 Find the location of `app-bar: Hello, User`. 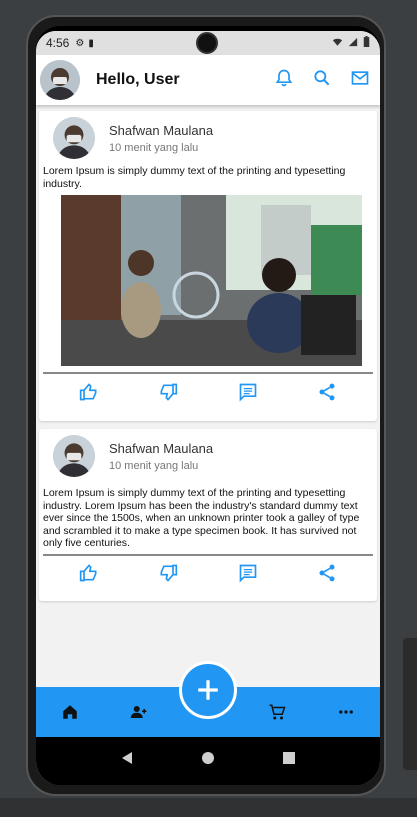

app-bar: Hello, User is located at coordinates (208, 80).